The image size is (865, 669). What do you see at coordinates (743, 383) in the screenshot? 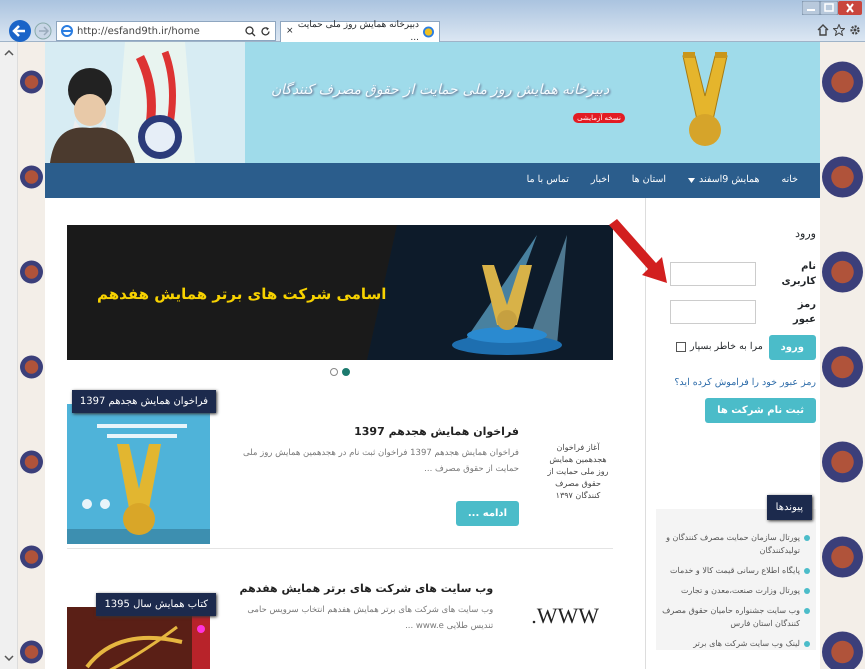
I see `forgot-password-link: رمز عبور خود را فراموش کرده اید؟` at bounding box center [743, 383].